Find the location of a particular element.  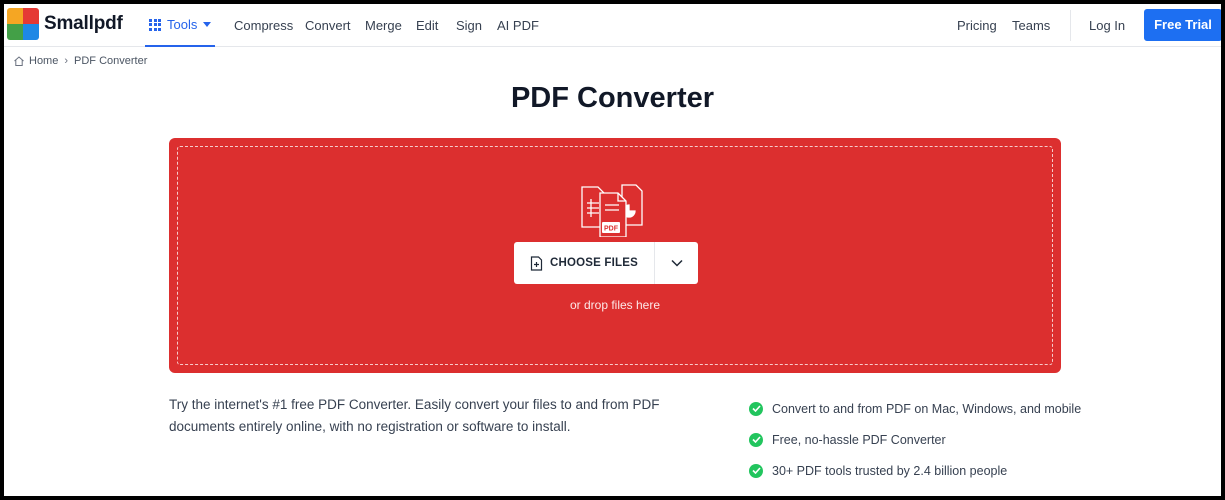

nav-convert: Convert is located at coordinates (328, 25).